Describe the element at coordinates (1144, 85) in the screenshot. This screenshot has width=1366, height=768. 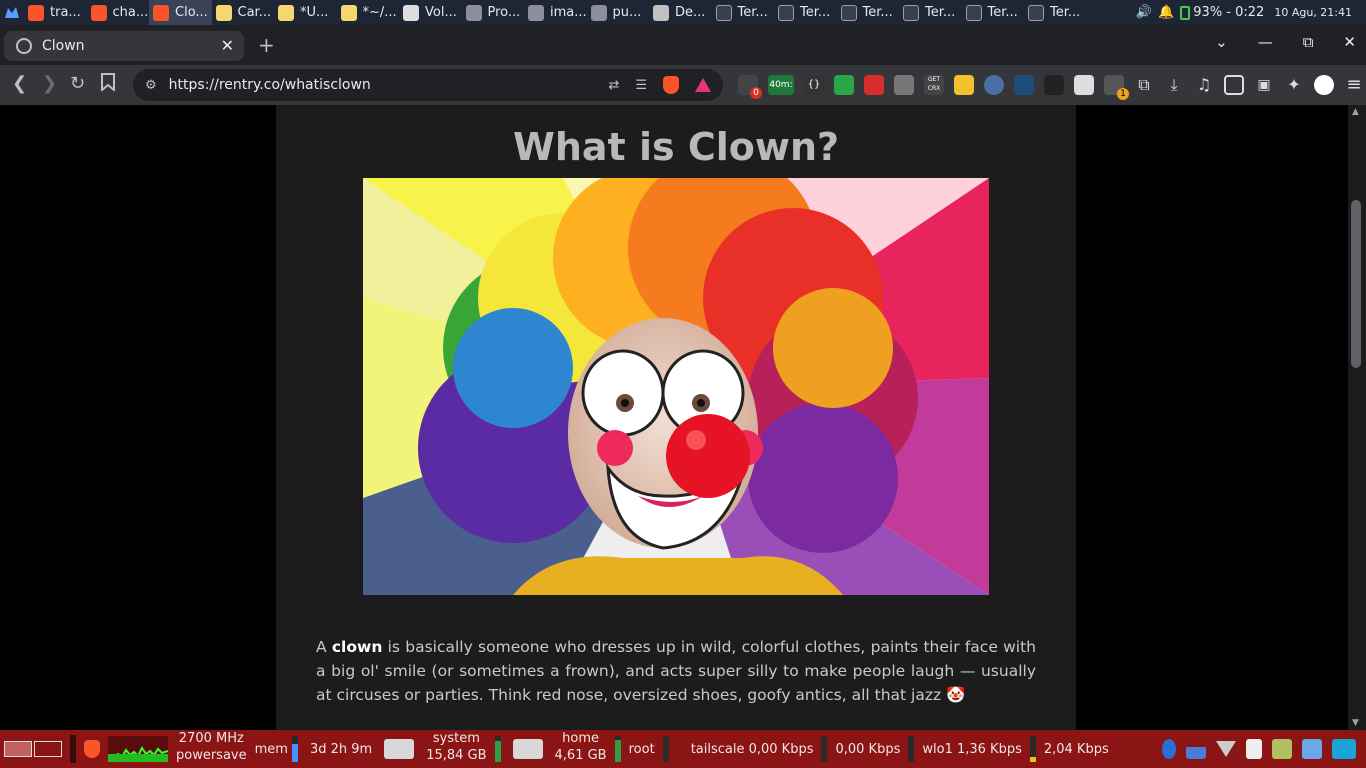
I see `puzzle-extensions-icon: ⧉` at that location.